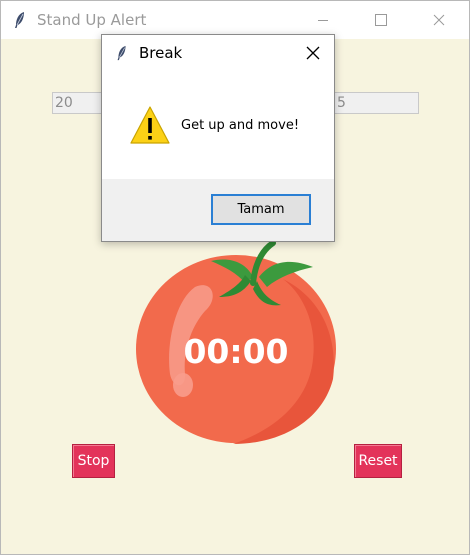 Image resolution: width=470 pixels, height=555 pixels. I want to click on window-title: Stand Up Alert, so click(92, 20).